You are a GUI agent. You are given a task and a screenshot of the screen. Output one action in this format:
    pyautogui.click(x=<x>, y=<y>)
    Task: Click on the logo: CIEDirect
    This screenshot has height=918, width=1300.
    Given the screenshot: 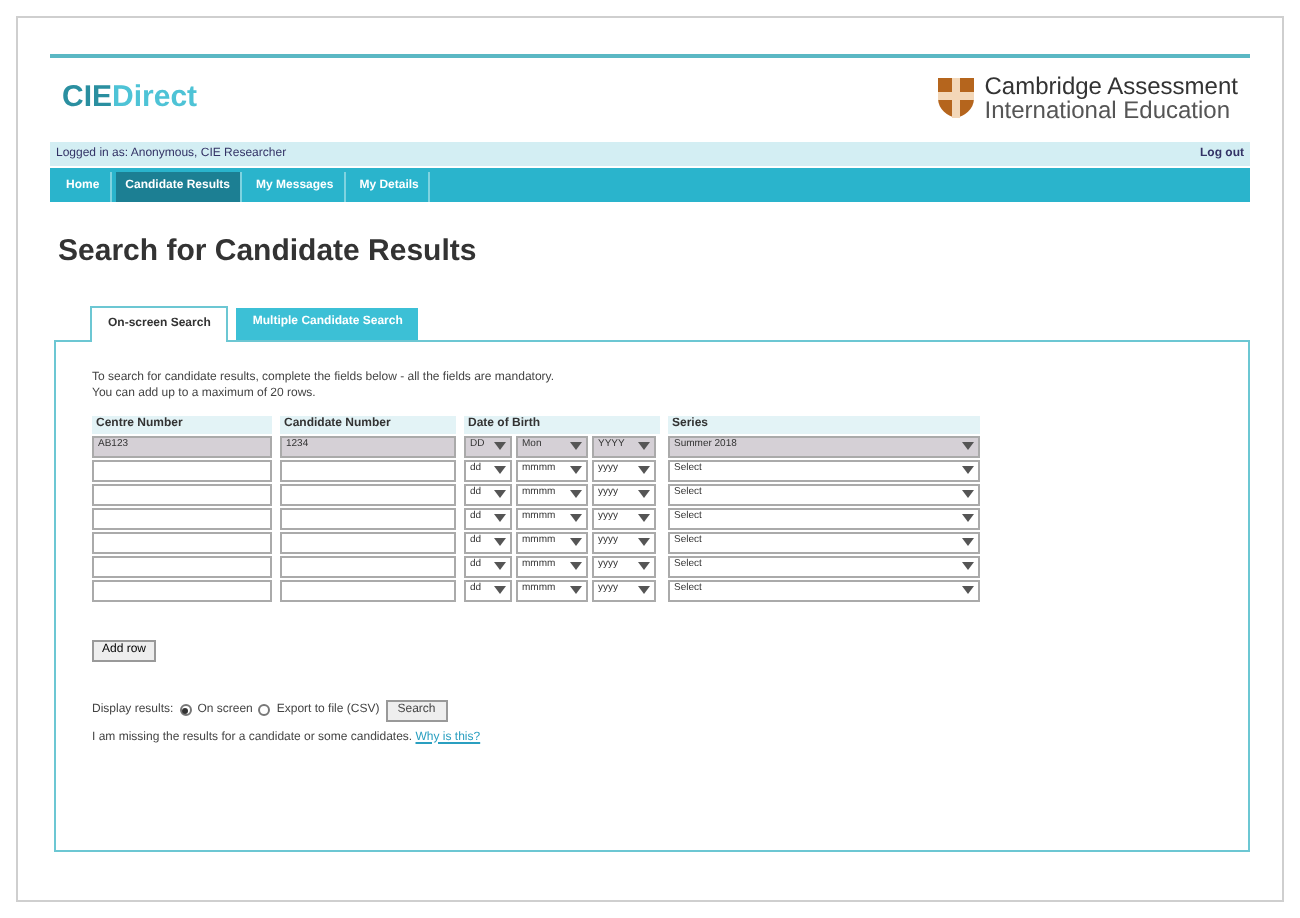 What is the action you would take?
    pyautogui.click(x=130, y=98)
    